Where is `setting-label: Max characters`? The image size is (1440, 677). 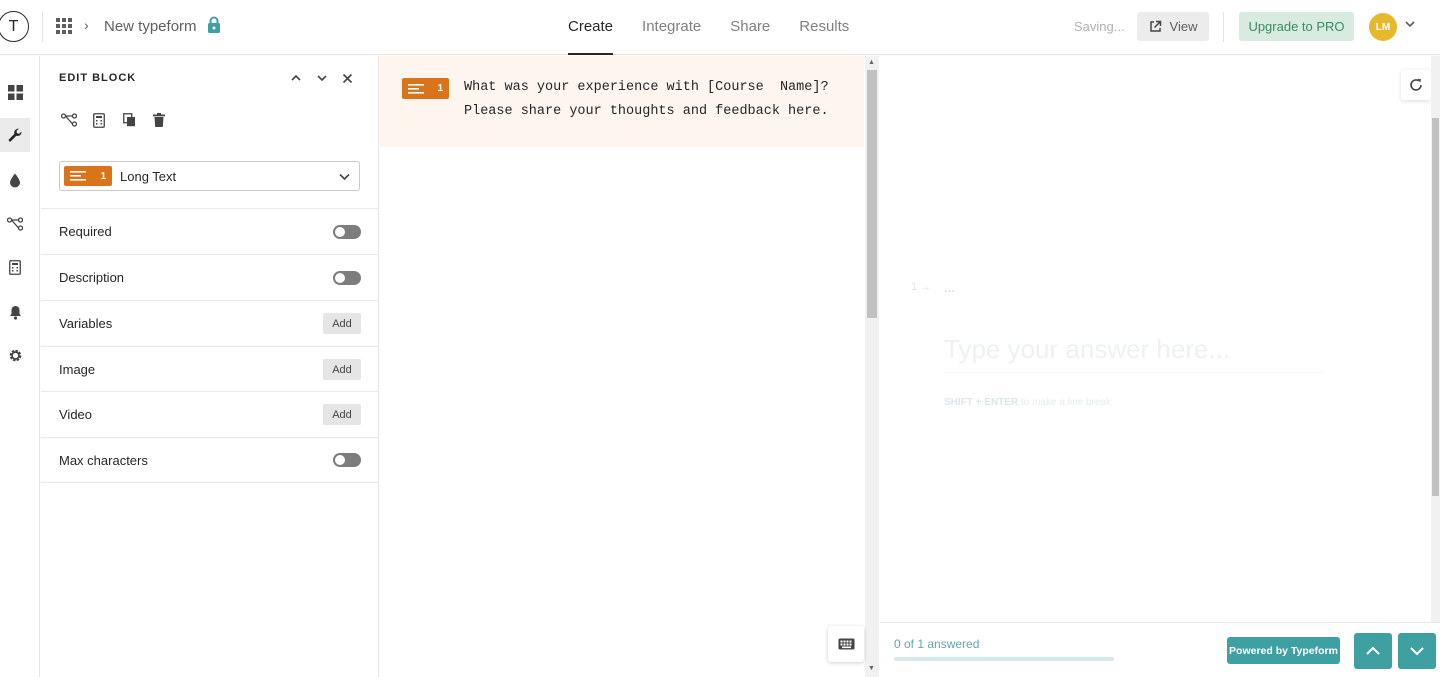
setting-label: Max characters is located at coordinates (103, 460).